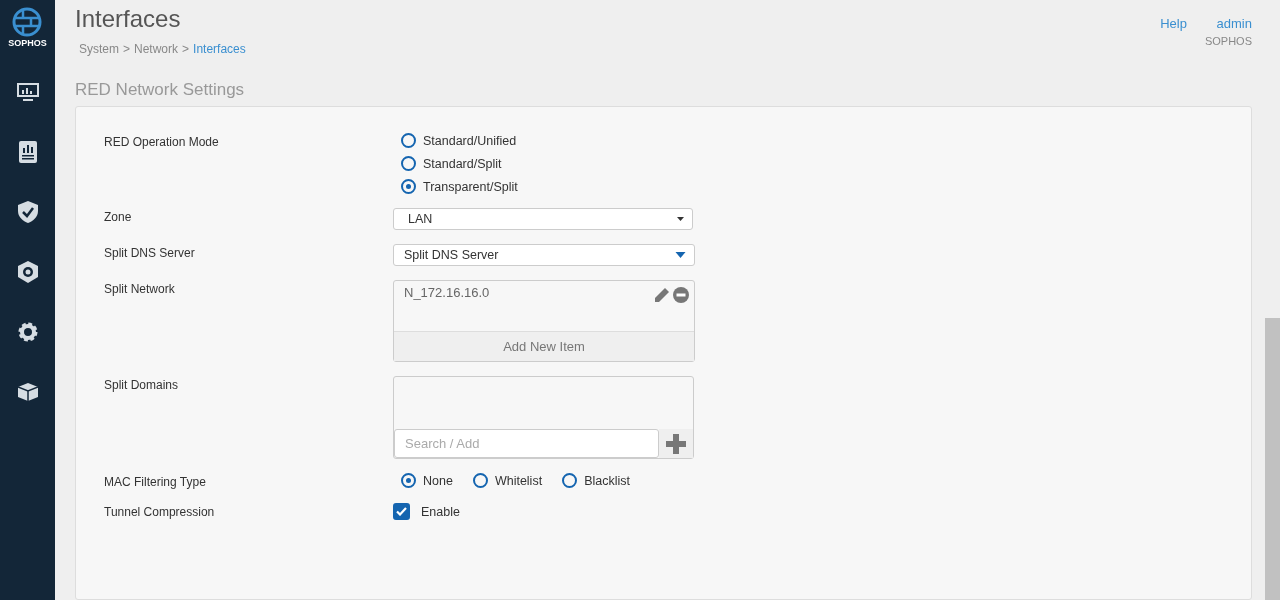  I want to click on user-subtitle: SOPHOS, so click(1228, 41).